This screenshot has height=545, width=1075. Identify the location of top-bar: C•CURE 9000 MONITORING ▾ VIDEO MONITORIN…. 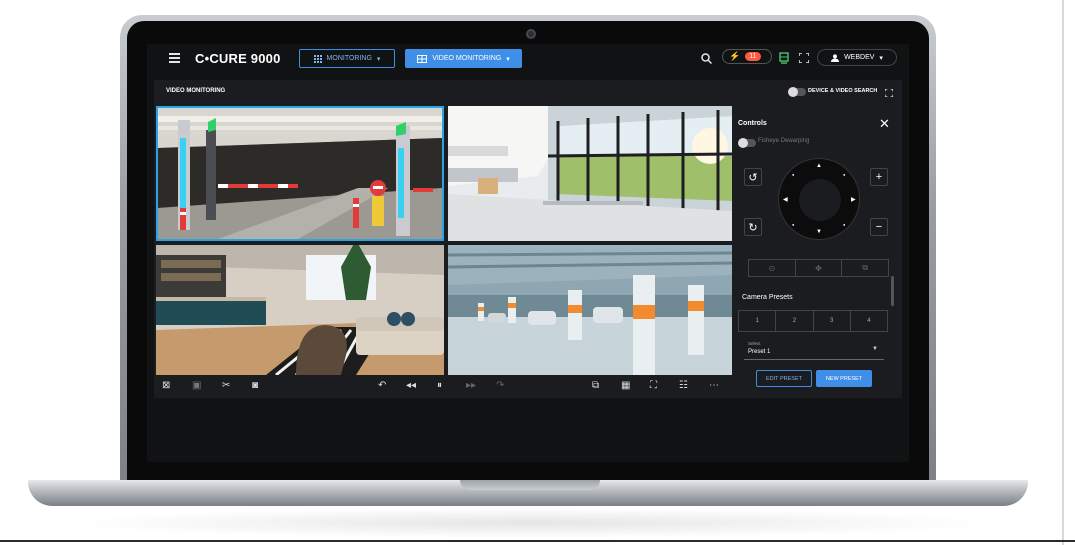
(528, 59).